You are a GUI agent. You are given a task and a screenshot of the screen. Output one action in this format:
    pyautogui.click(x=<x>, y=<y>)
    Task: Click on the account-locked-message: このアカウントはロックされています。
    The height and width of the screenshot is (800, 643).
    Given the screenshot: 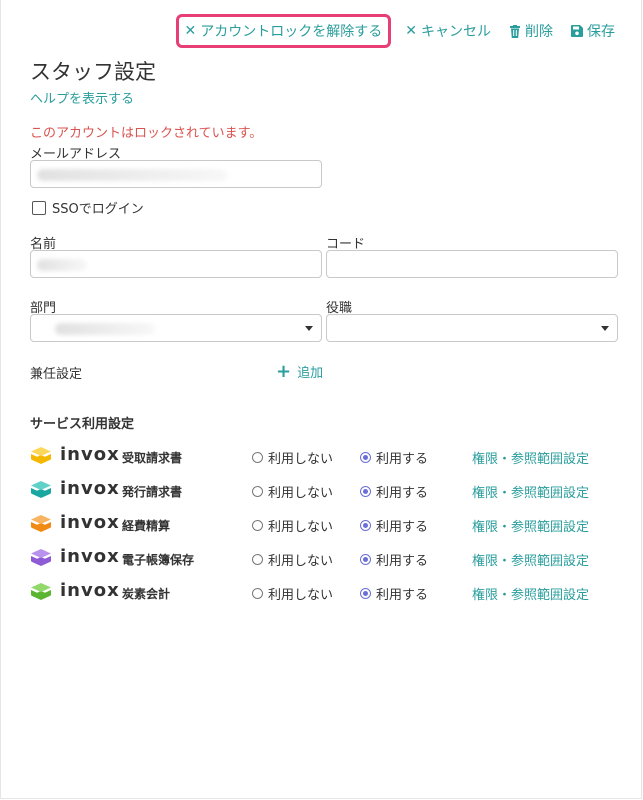 What is the action you would take?
    pyautogui.click(x=146, y=133)
    